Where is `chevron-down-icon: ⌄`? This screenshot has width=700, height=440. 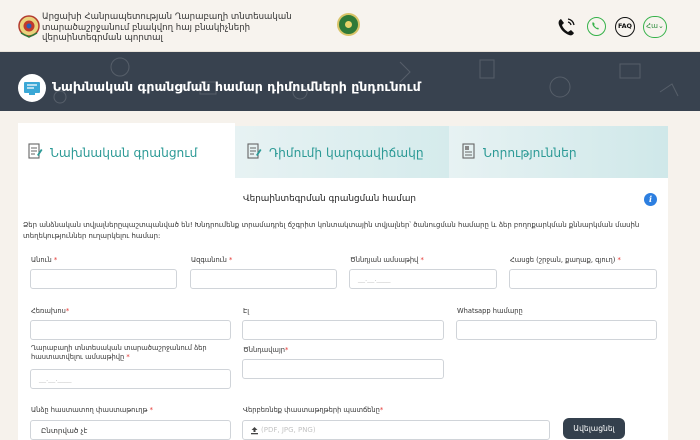 chevron-down-icon: ⌄ is located at coordinates (660, 26).